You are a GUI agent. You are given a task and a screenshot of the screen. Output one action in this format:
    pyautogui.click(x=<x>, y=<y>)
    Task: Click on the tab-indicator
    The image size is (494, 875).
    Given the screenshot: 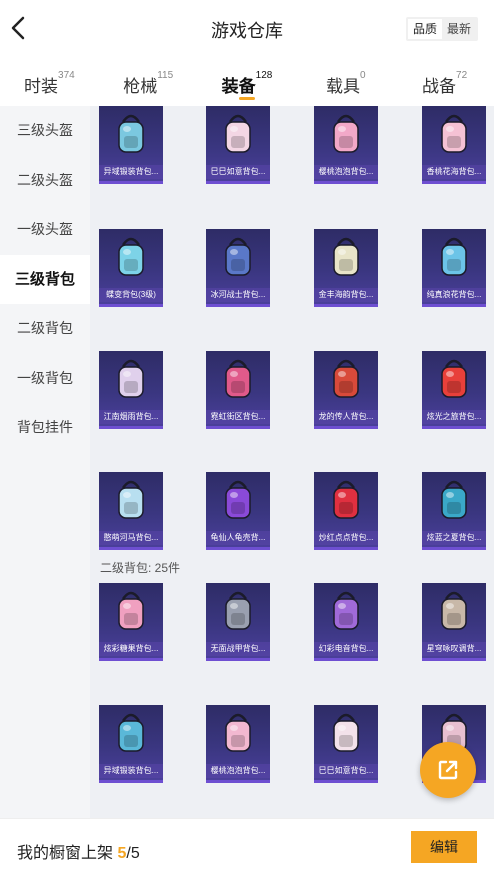 What is the action you would take?
    pyautogui.click(x=246, y=98)
    